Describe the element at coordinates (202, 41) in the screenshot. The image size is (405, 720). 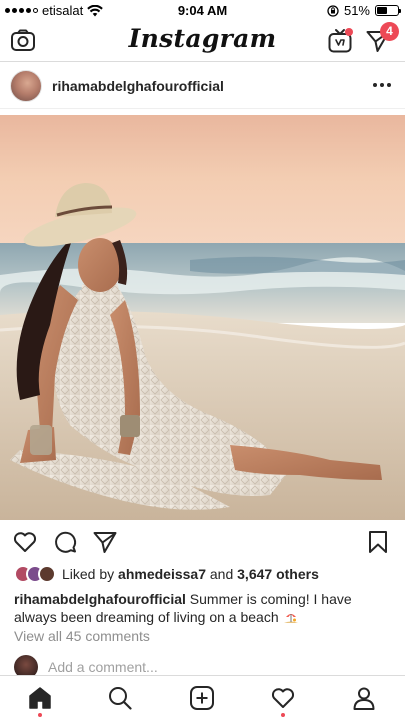
I see `top-nav: Instagram 4` at that location.